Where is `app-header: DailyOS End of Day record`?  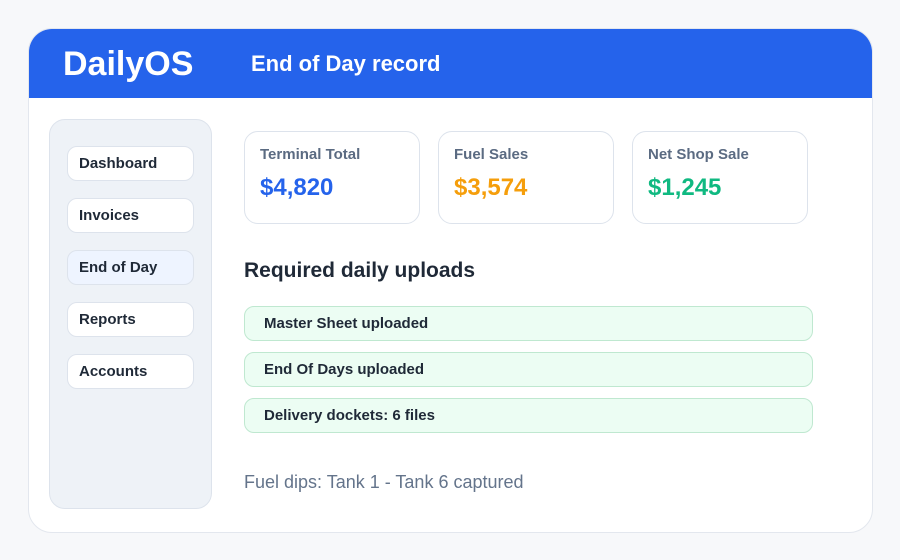
app-header: DailyOS End of Day record is located at coordinates (450, 63).